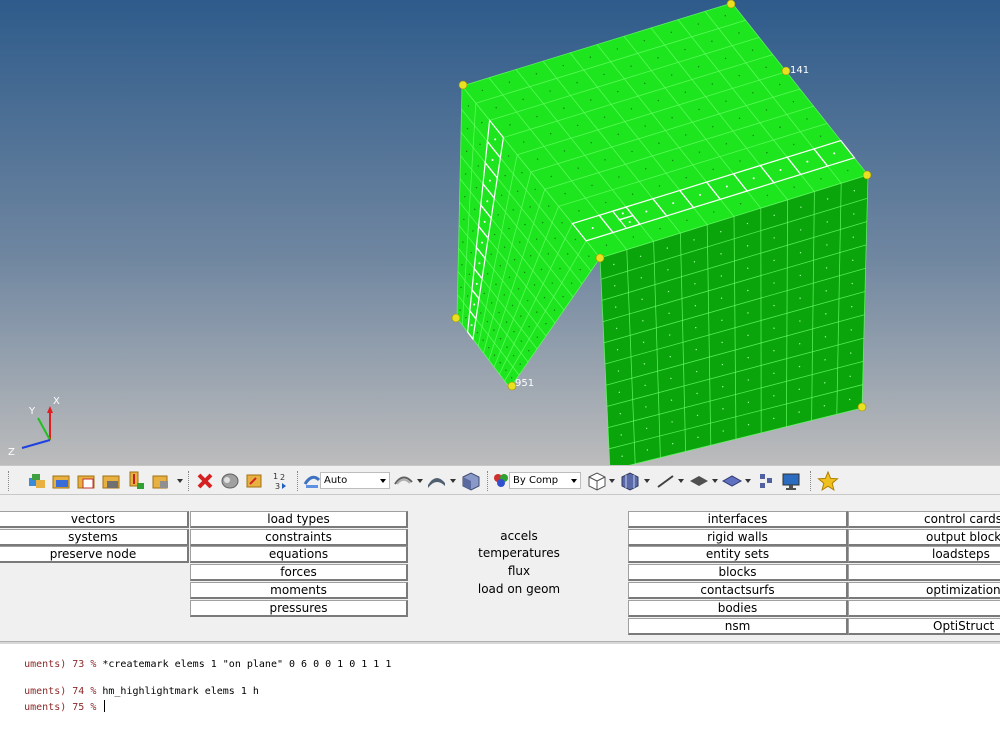  What do you see at coordinates (255, 481) in the screenshot?
I see `find-icon` at bounding box center [255, 481].